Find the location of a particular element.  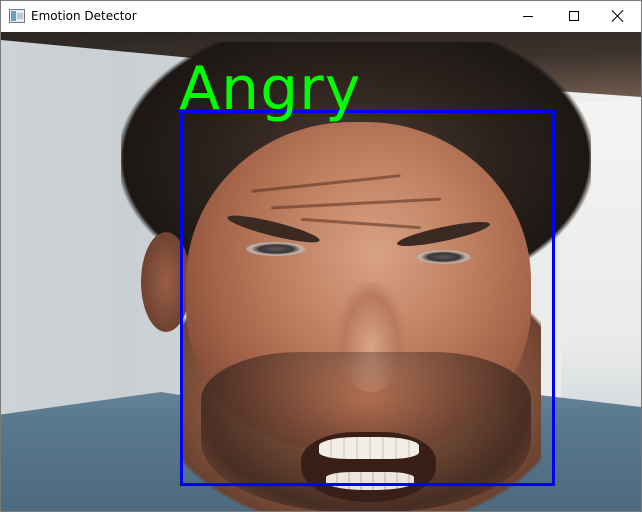

emotion-label: Angry is located at coordinates (270, 89).